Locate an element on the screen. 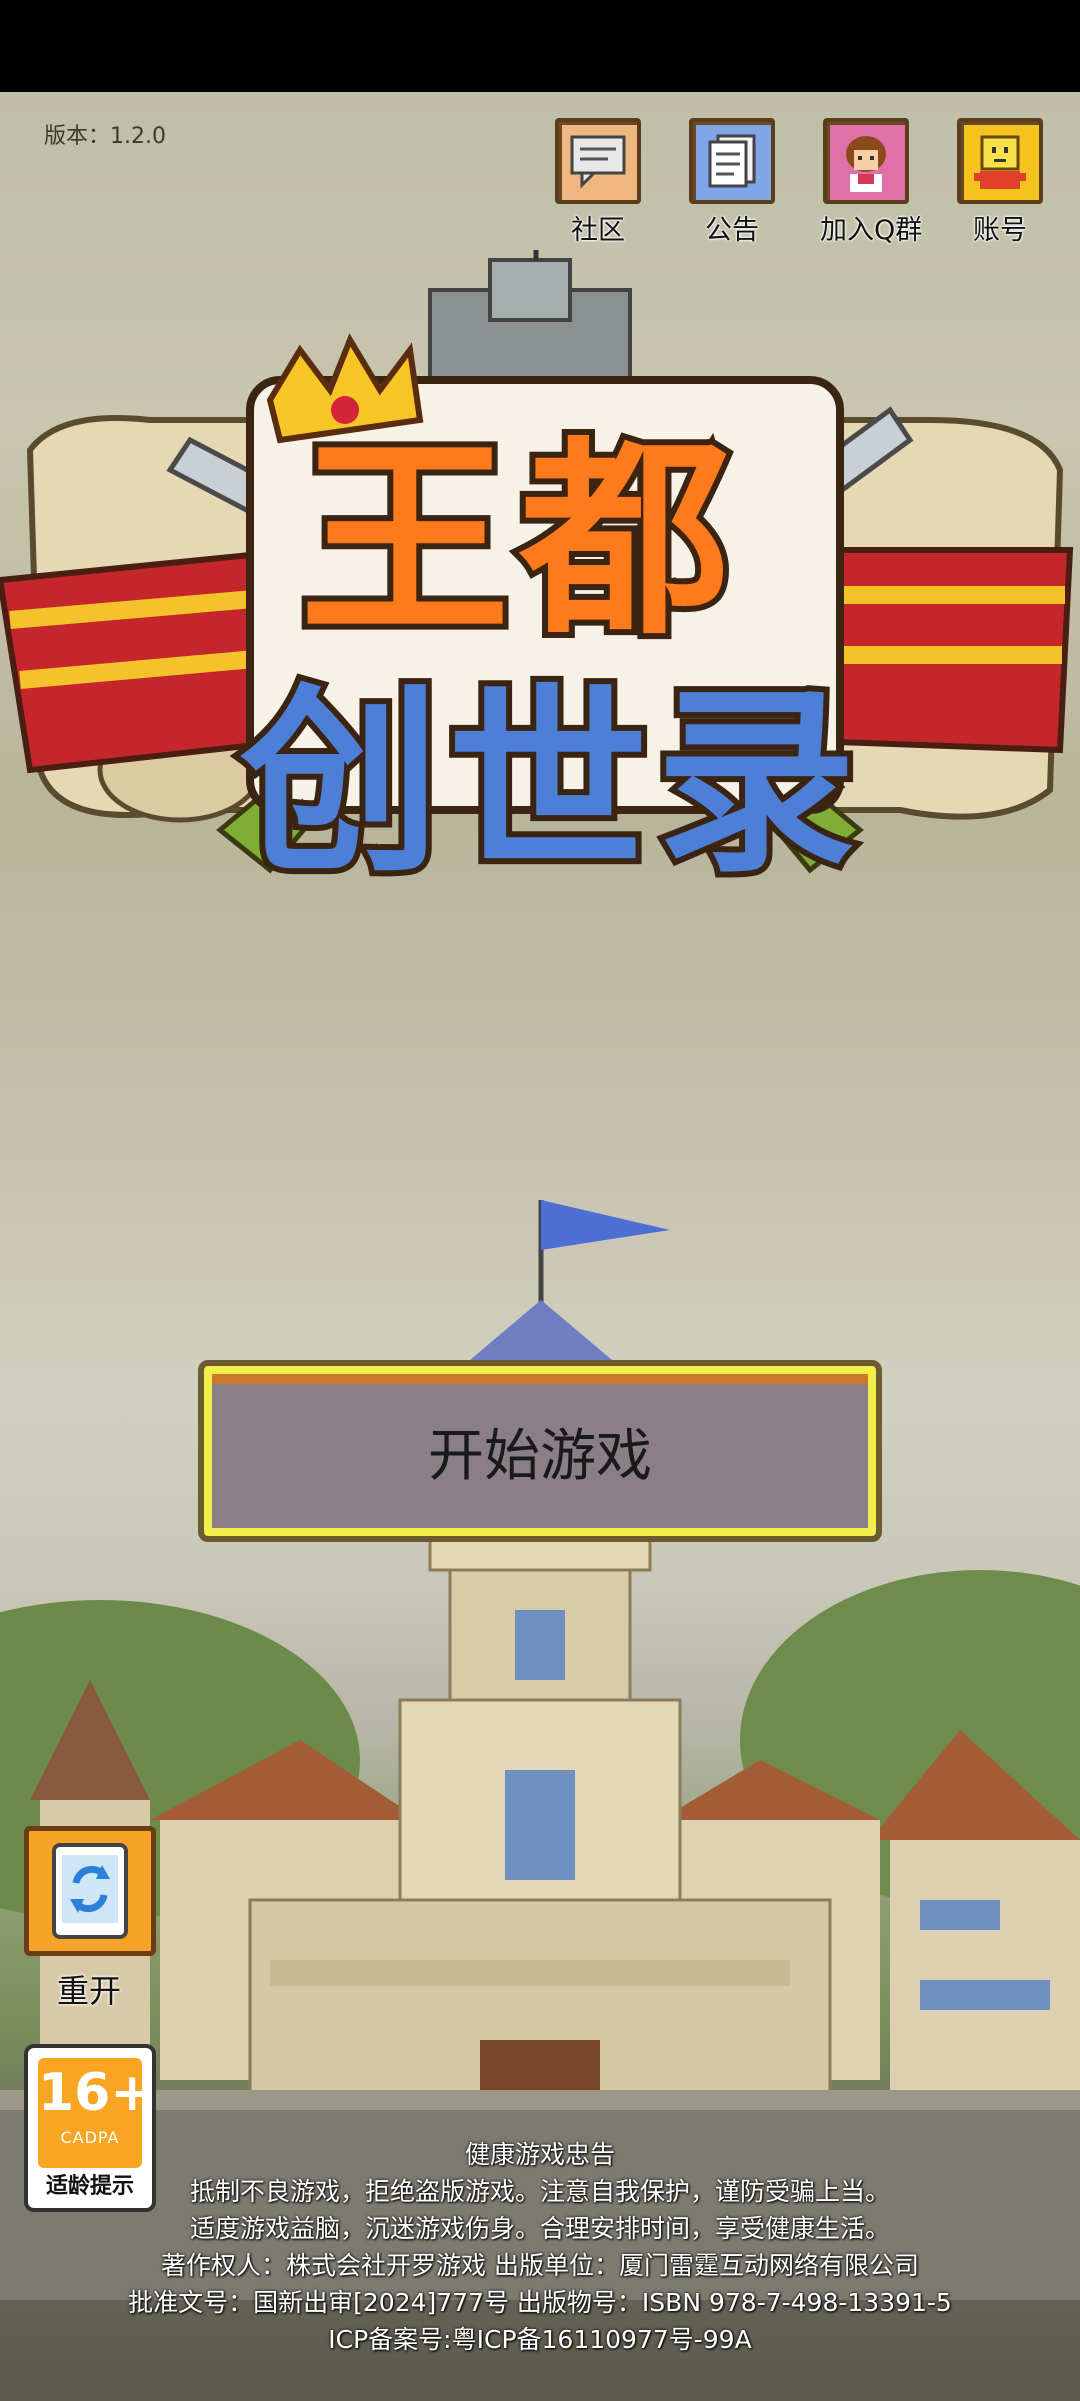 The width and height of the screenshot is (1080, 2401). logo-title-line2: 创世录 is located at coordinates (549, 783).